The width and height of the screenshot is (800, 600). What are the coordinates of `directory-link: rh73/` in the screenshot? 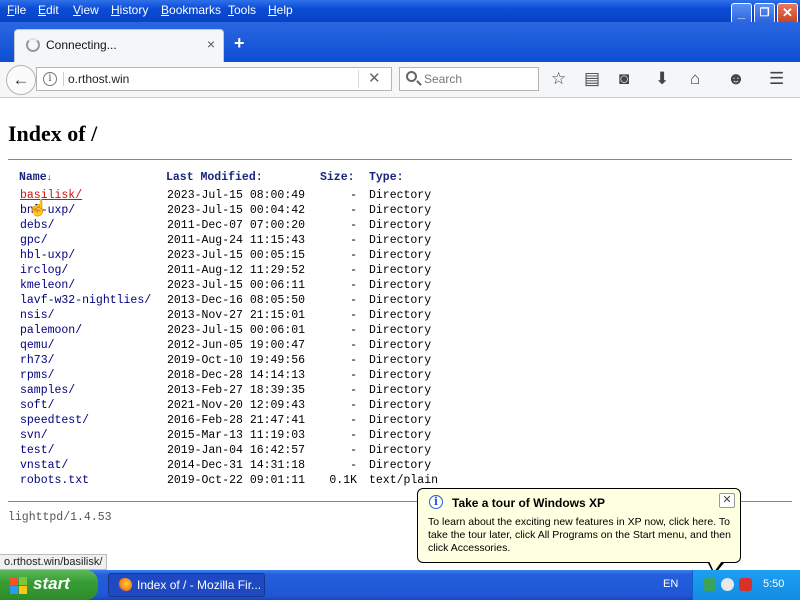 It's located at (37, 360).